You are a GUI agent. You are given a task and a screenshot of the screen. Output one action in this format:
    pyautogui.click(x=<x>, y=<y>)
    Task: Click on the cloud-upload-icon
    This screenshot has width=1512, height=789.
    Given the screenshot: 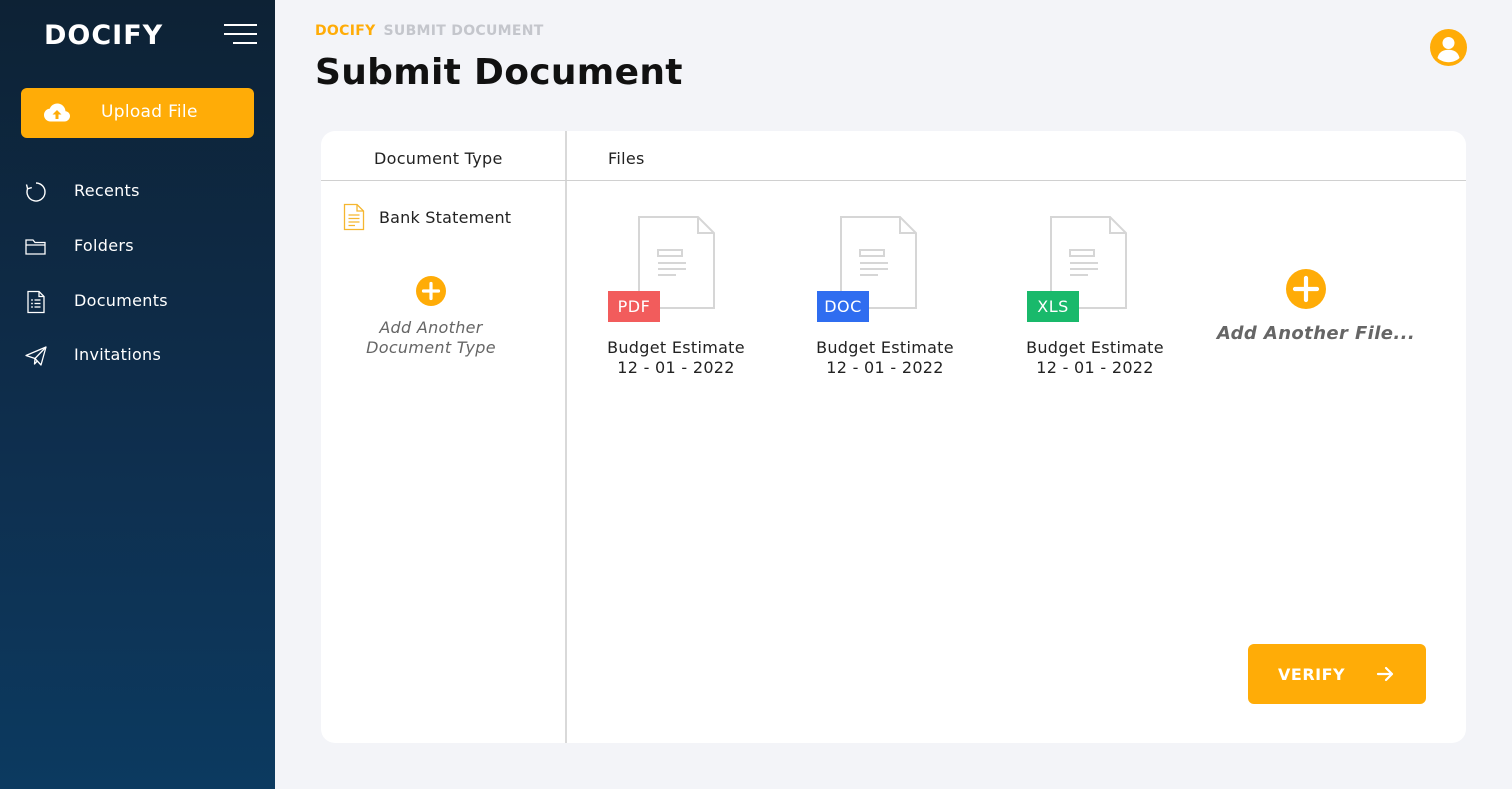 What is the action you would take?
    pyautogui.click(x=57, y=112)
    